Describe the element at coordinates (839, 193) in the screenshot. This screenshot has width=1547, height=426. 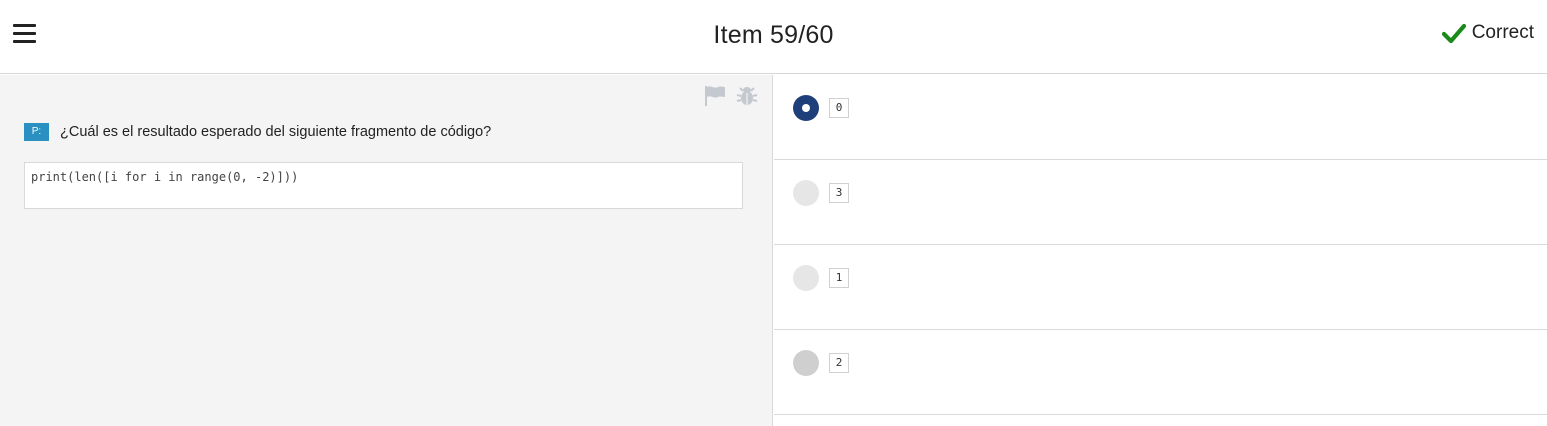
I see `answer-label: 3` at that location.